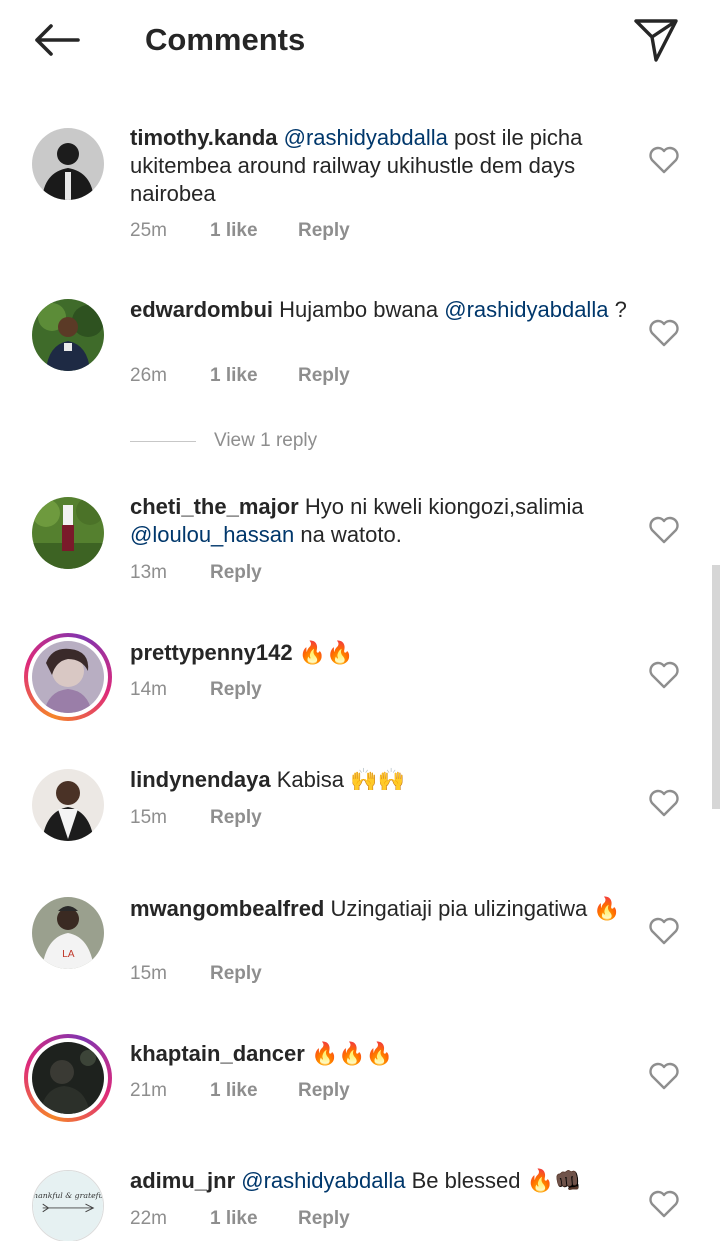  I want to click on comment-text: prettypenny142 🔥🔥, so click(380, 653).